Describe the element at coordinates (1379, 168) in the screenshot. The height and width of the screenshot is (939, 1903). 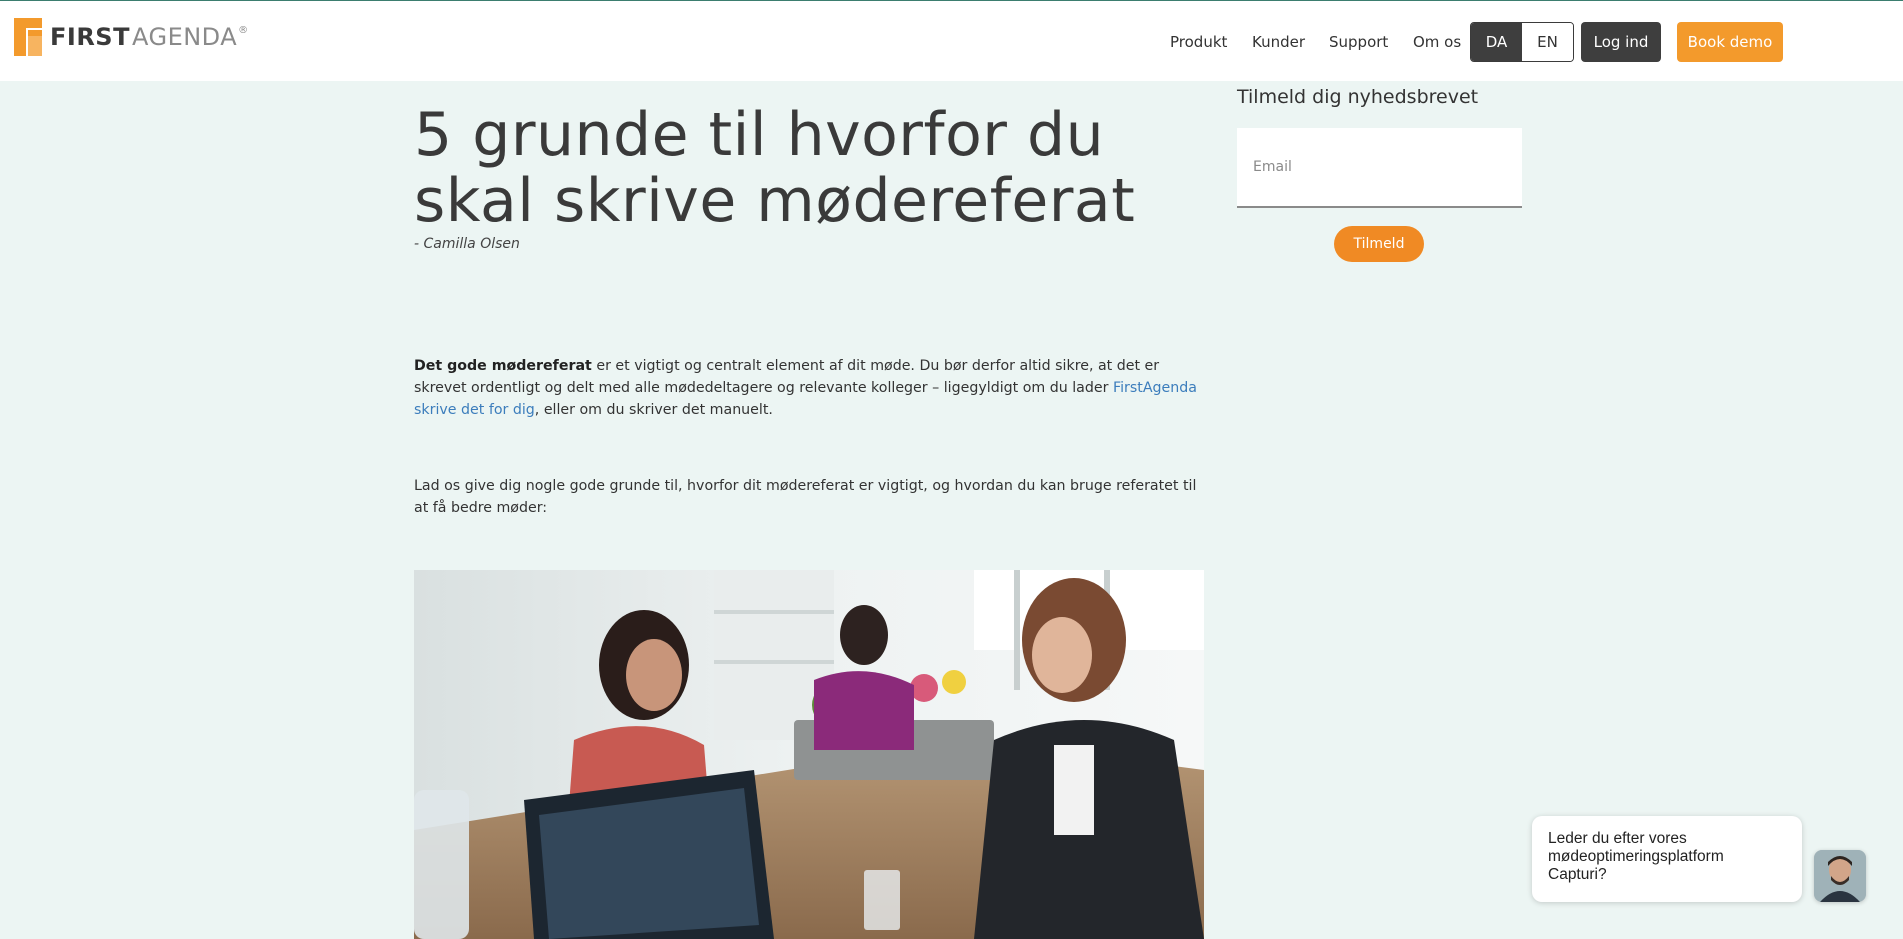
I see `newsletter-email-input` at that location.